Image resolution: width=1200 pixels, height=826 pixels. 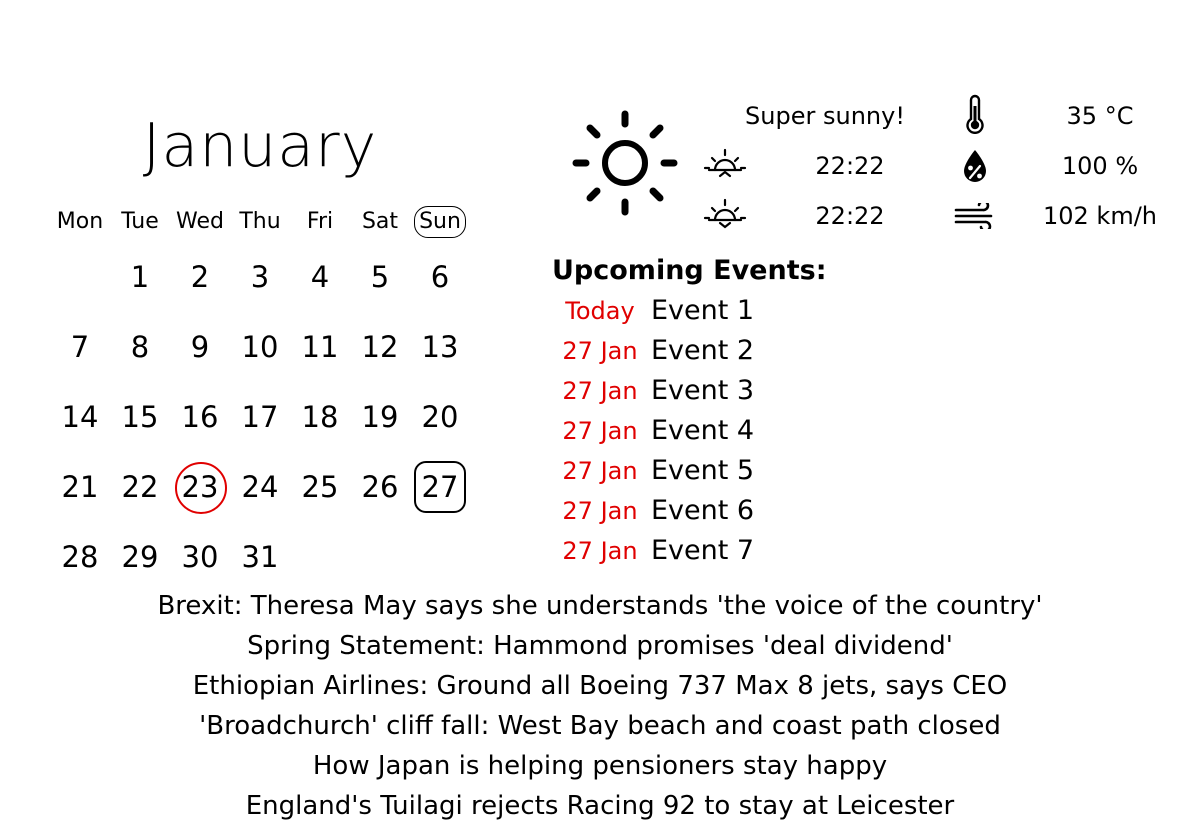 I want to click on humidity-drop-icon, so click(x=975, y=166).